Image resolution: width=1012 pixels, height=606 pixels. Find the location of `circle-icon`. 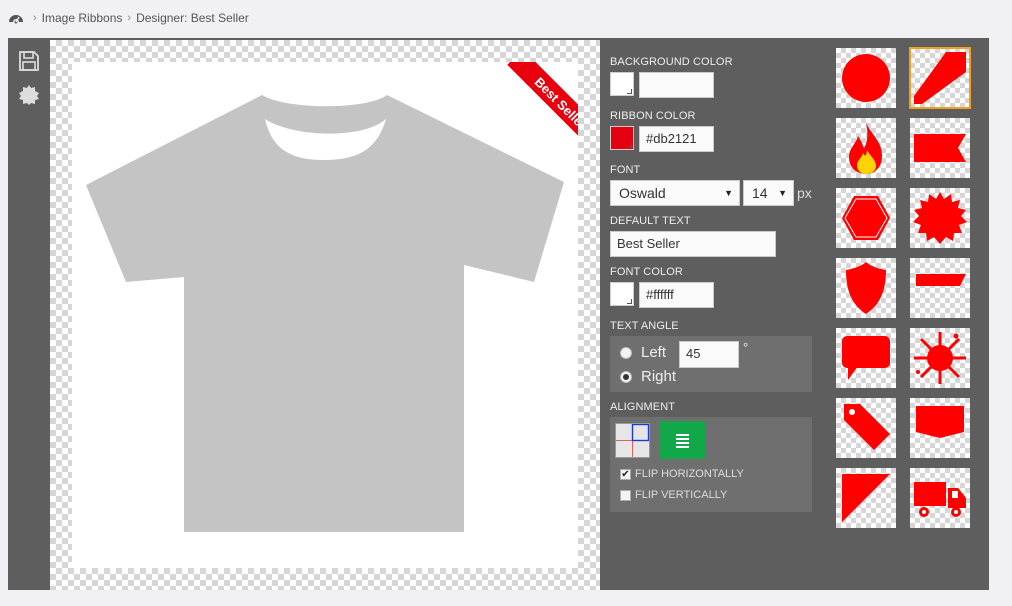

circle-icon is located at coordinates (866, 78).